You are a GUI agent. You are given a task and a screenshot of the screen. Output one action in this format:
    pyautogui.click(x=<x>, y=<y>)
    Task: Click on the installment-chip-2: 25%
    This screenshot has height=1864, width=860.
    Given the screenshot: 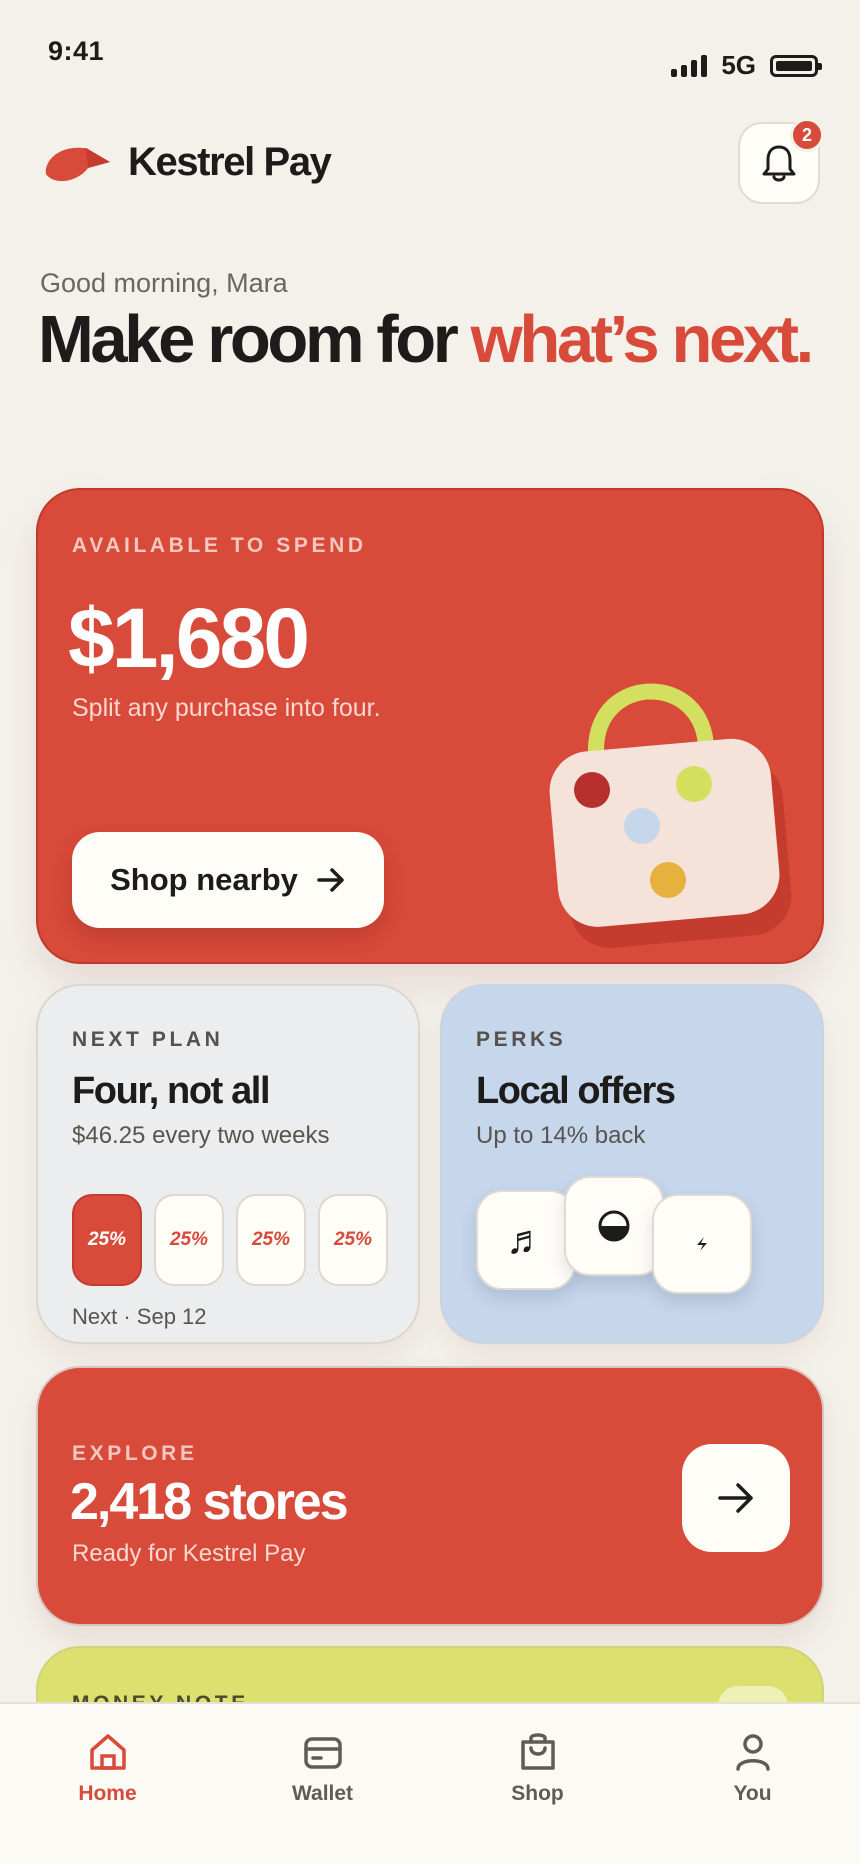 What is the action you would take?
    pyautogui.click(x=189, y=1240)
    